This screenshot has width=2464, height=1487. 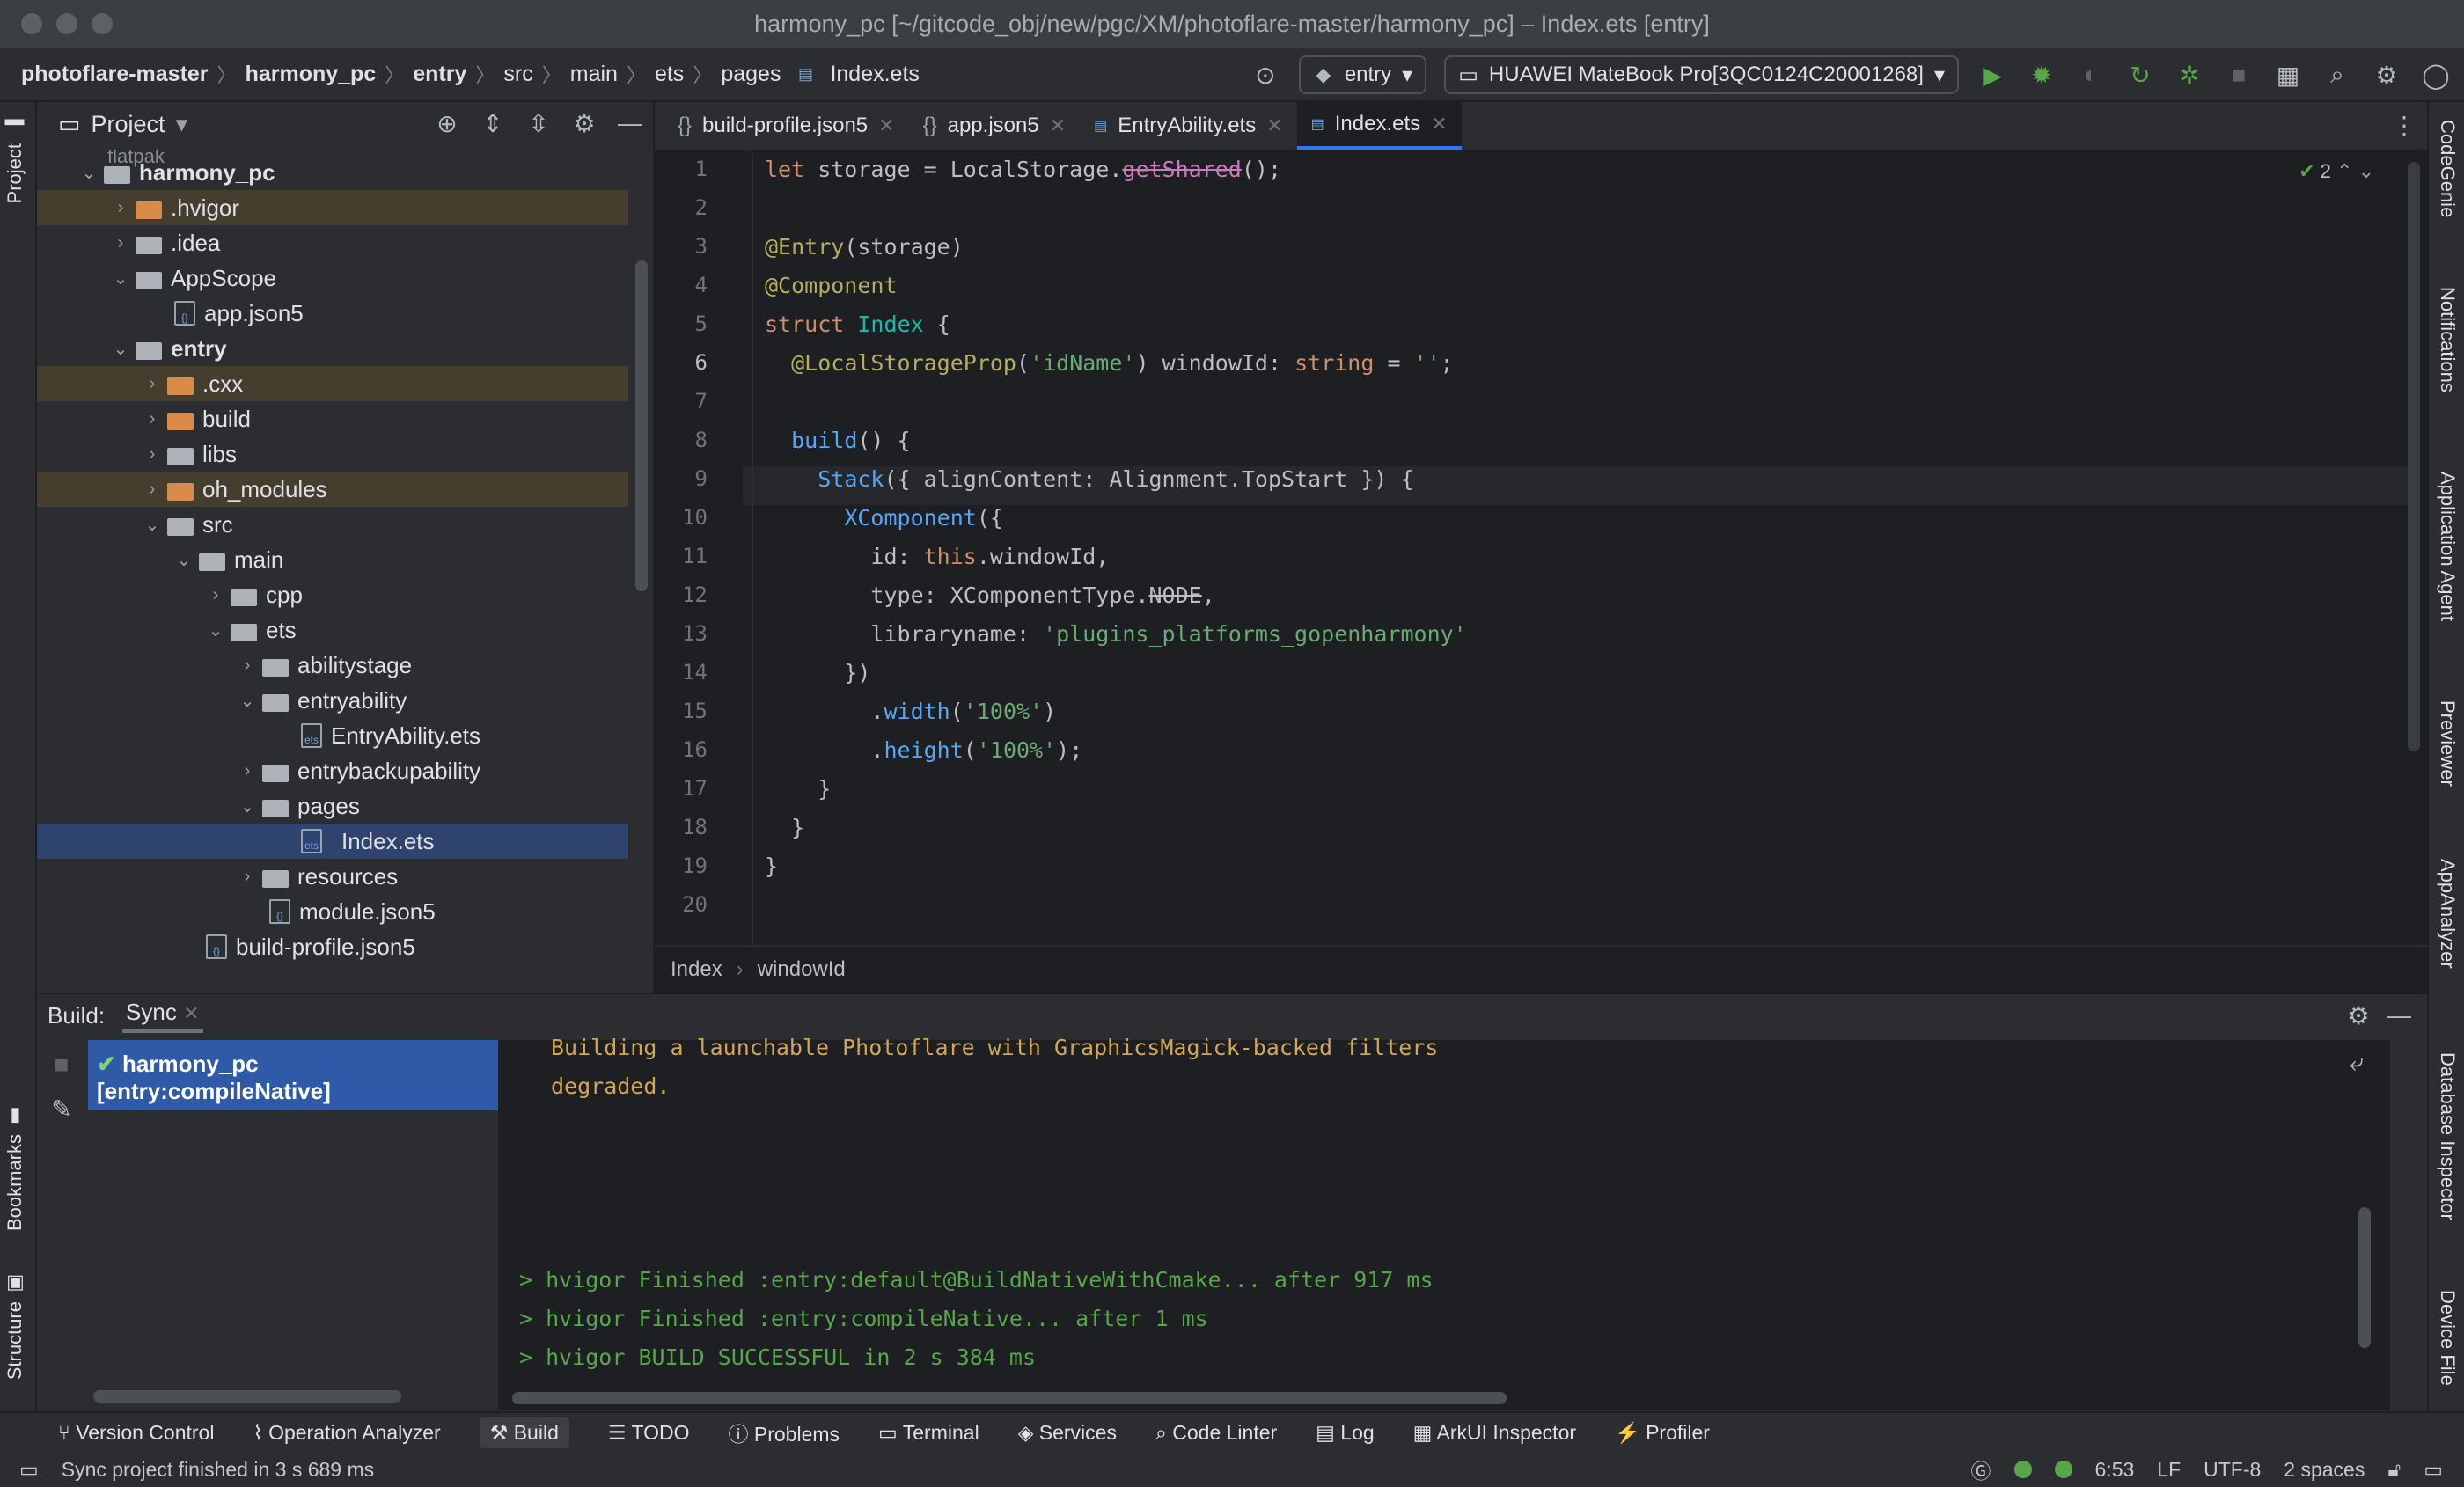 I want to click on database-inspector-tool-tab: Database Inspector, so click(x=2448, y=1136).